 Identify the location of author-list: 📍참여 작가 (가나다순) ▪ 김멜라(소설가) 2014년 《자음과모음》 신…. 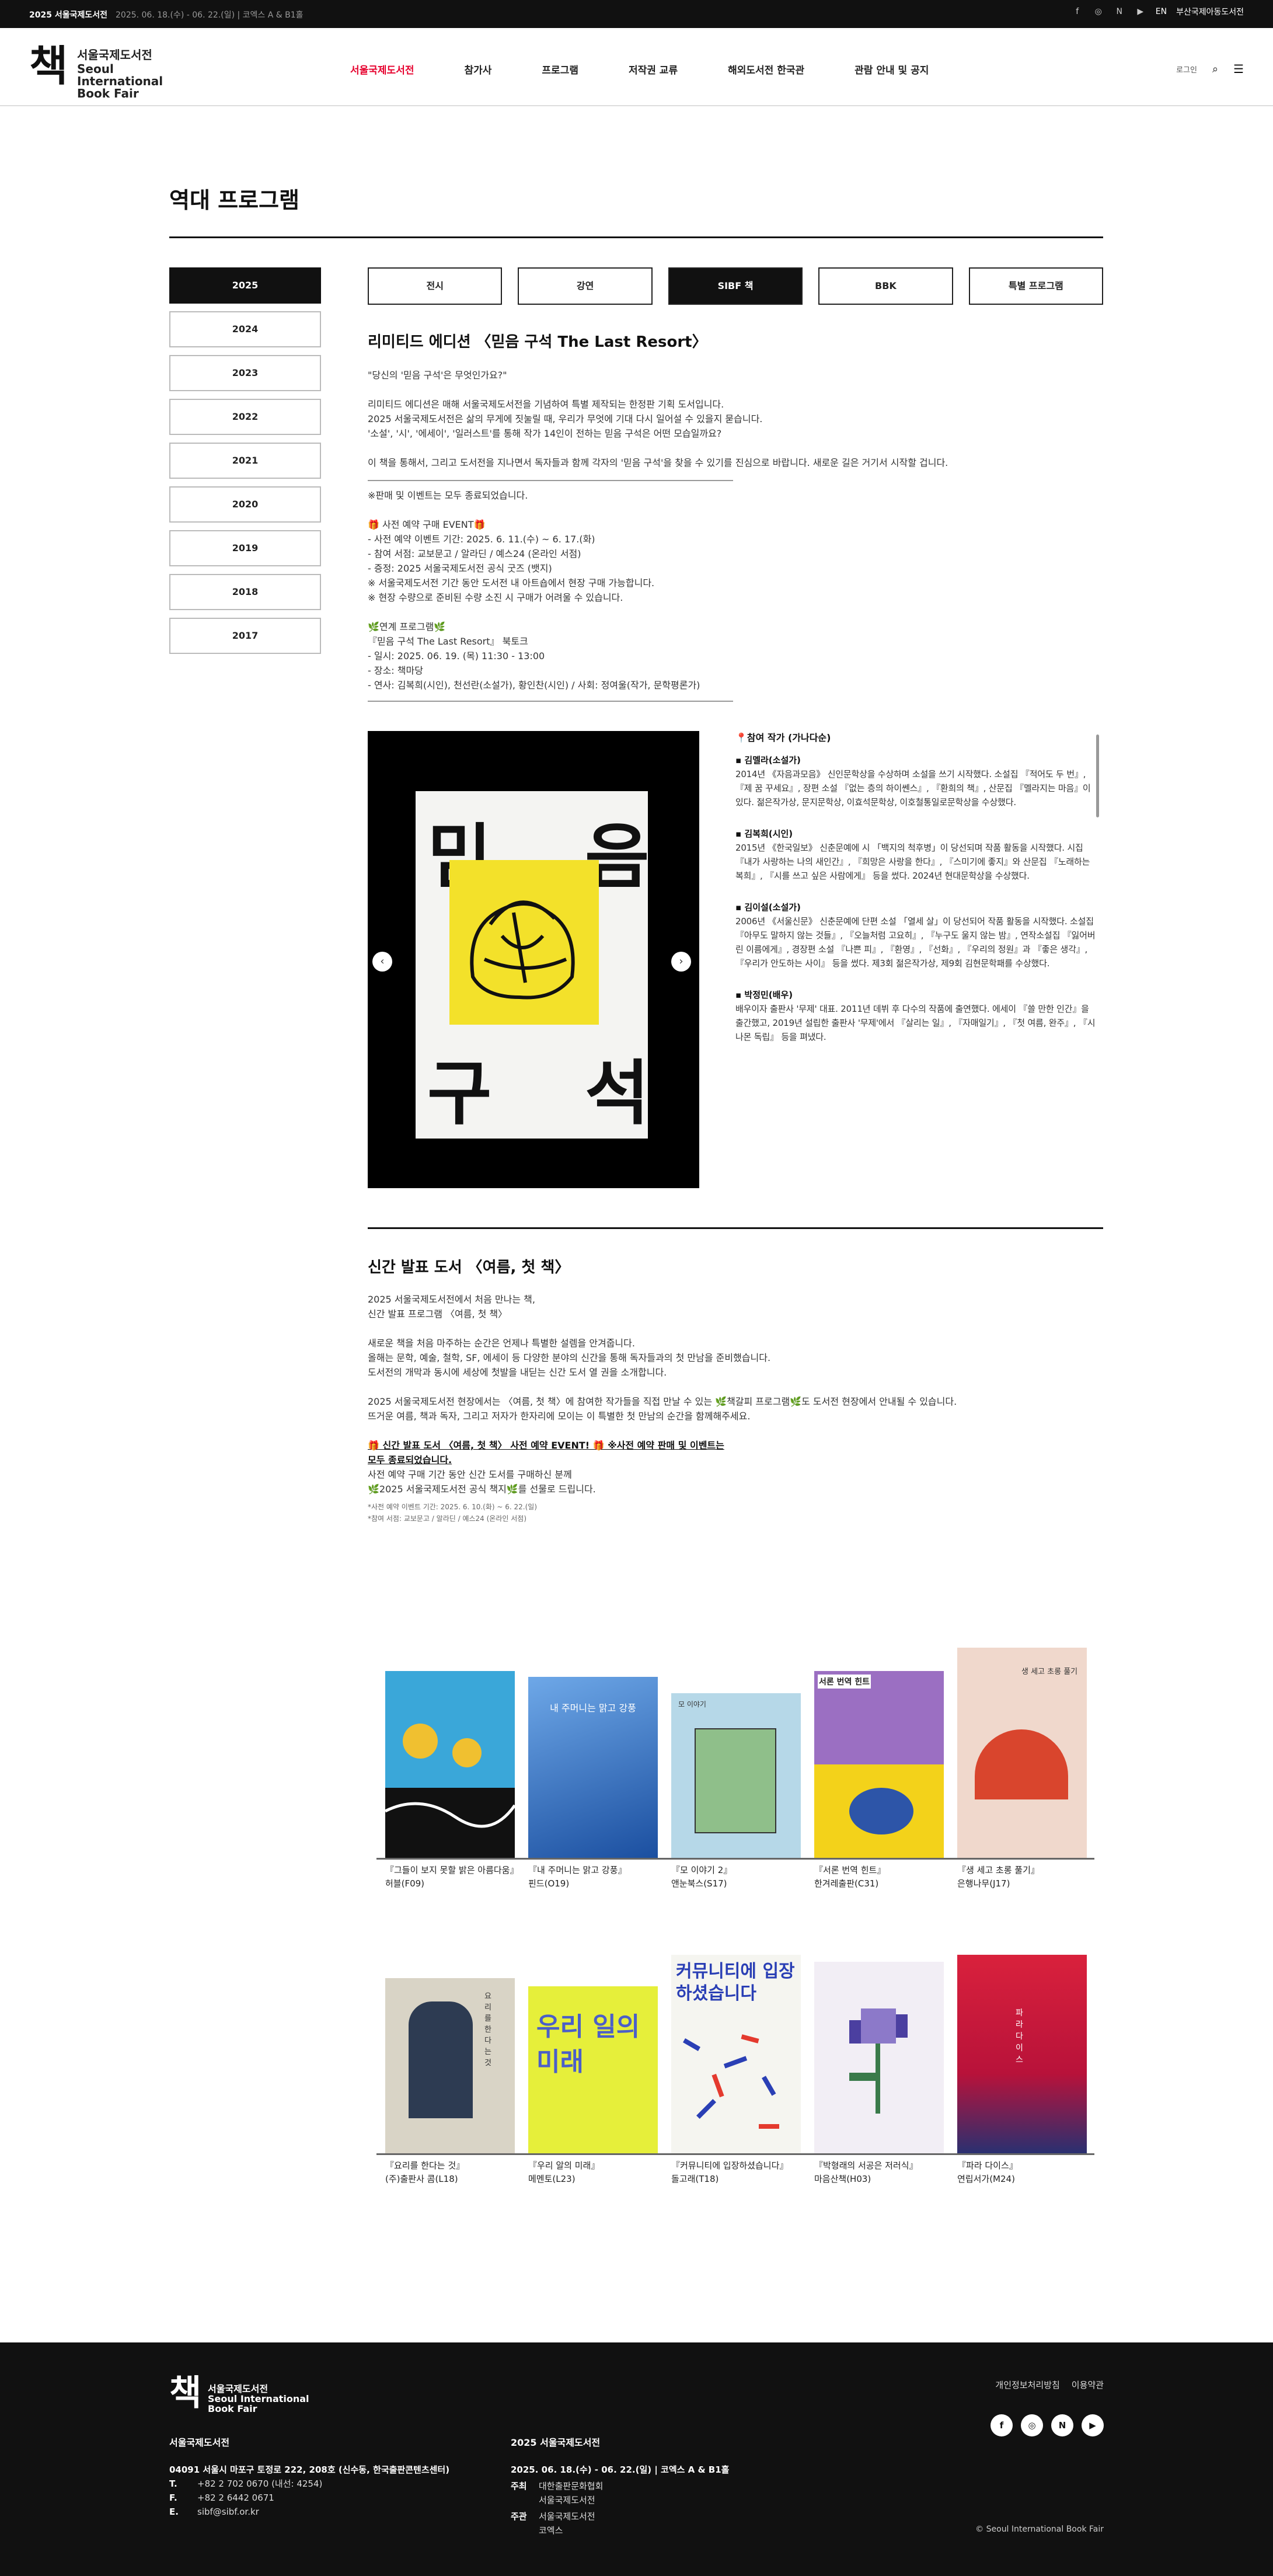
(916, 959).